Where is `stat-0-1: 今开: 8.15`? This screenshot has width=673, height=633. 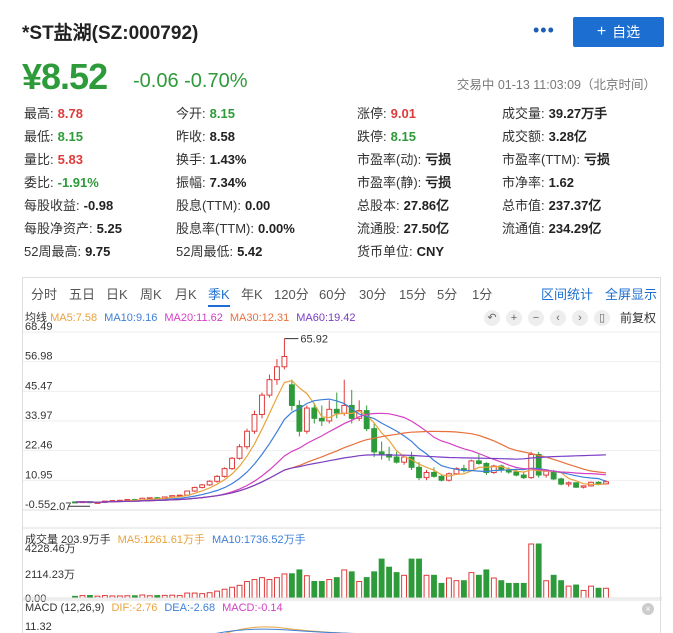
stat-0-1: 今开: 8.15 is located at coordinates (205, 114).